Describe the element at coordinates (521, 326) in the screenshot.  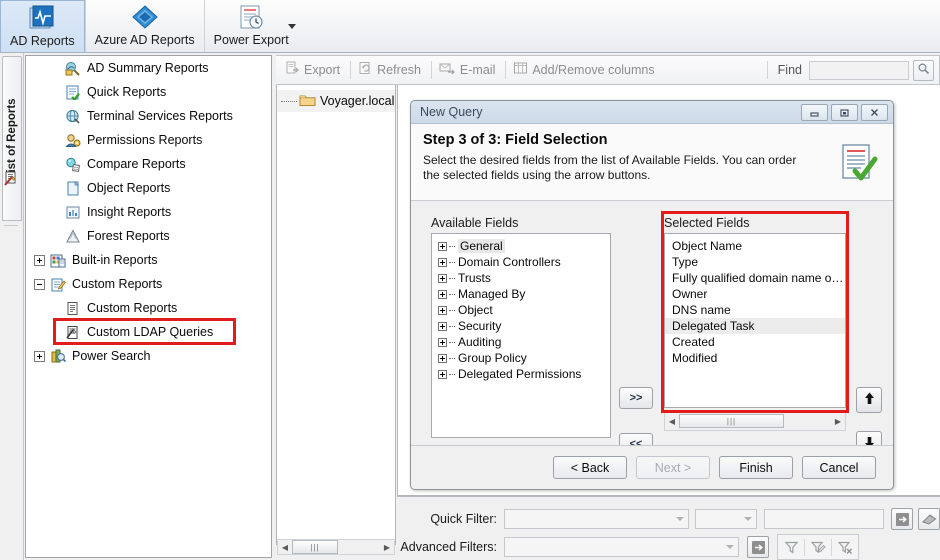
I see `available-field-item: Security` at that location.